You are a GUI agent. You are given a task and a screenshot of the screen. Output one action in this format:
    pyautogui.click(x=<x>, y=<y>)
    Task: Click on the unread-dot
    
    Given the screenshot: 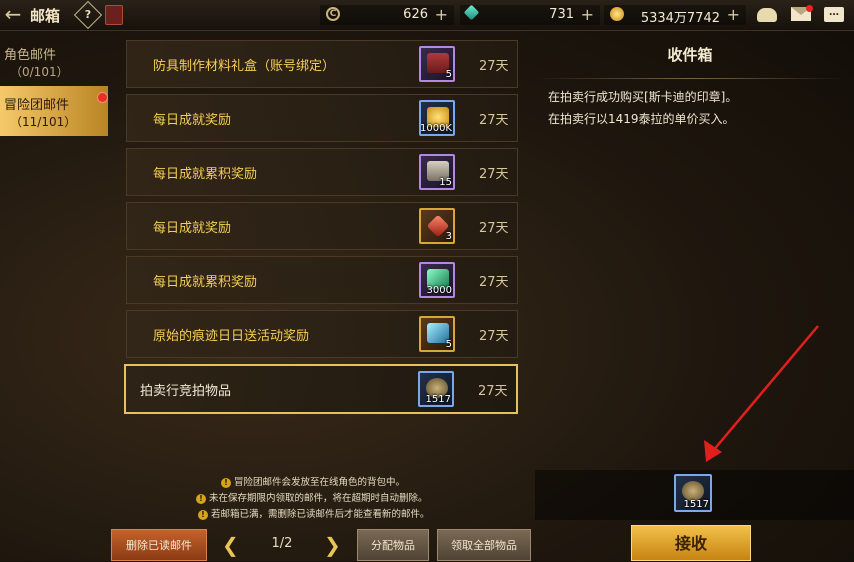 What is the action you would take?
    pyautogui.click(x=102, y=97)
    